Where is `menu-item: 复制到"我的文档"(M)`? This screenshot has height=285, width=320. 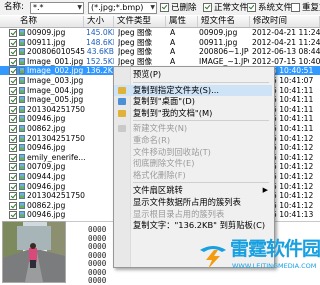 menu-item: 复制到"我的文档"(M) is located at coordinates (193, 113).